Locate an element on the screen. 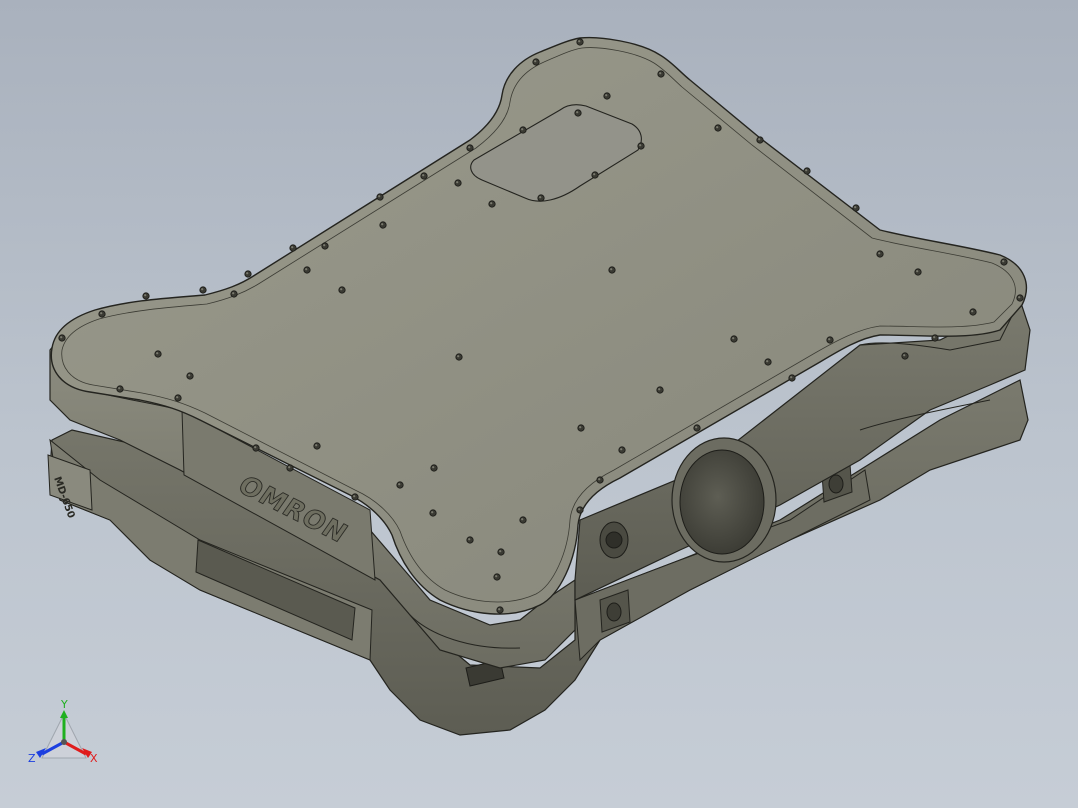 This screenshot has height=808, width=1078. z-axis-label: Z is located at coordinates (32, 758).